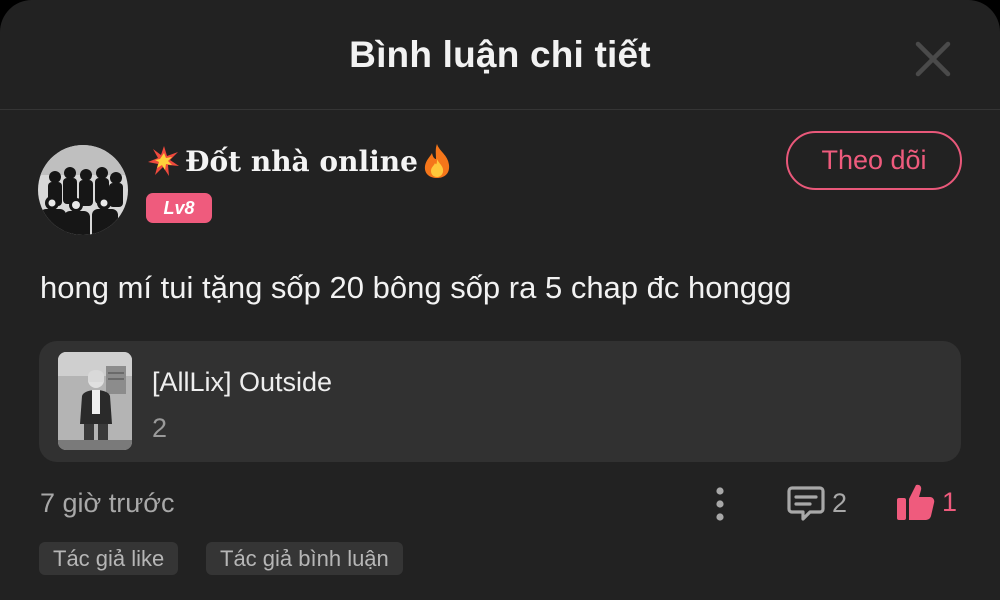  What do you see at coordinates (437, 161) in the screenshot?
I see `fire-emoji-icon` at bounding box center [437, 161].